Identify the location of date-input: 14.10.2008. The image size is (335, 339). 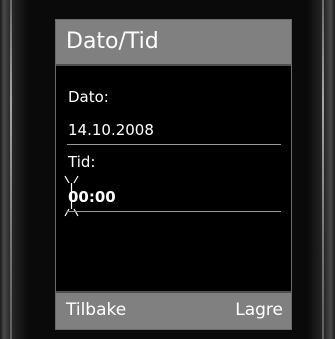
(111, 130).